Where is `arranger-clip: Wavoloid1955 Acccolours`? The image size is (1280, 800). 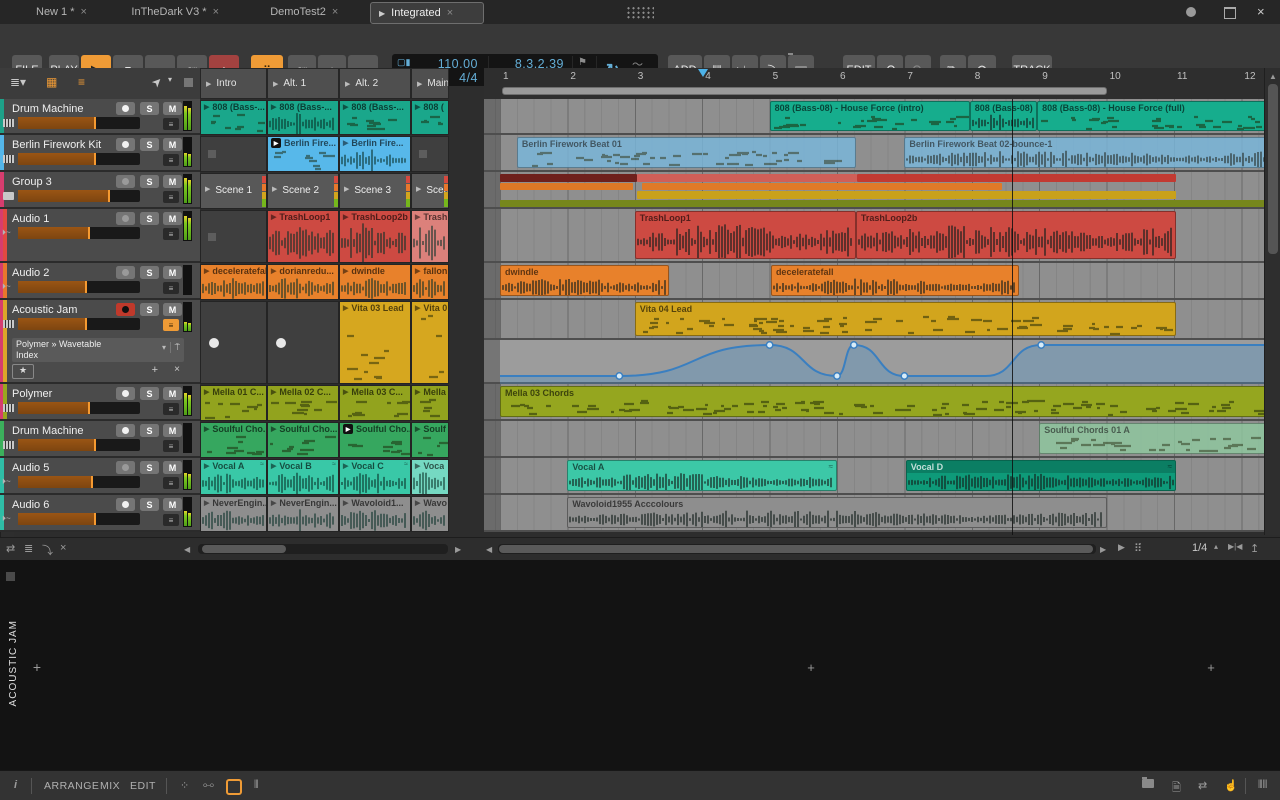
arranger-clip: Wavoloid1955 Acccolours is located at coordinates (837, 512).